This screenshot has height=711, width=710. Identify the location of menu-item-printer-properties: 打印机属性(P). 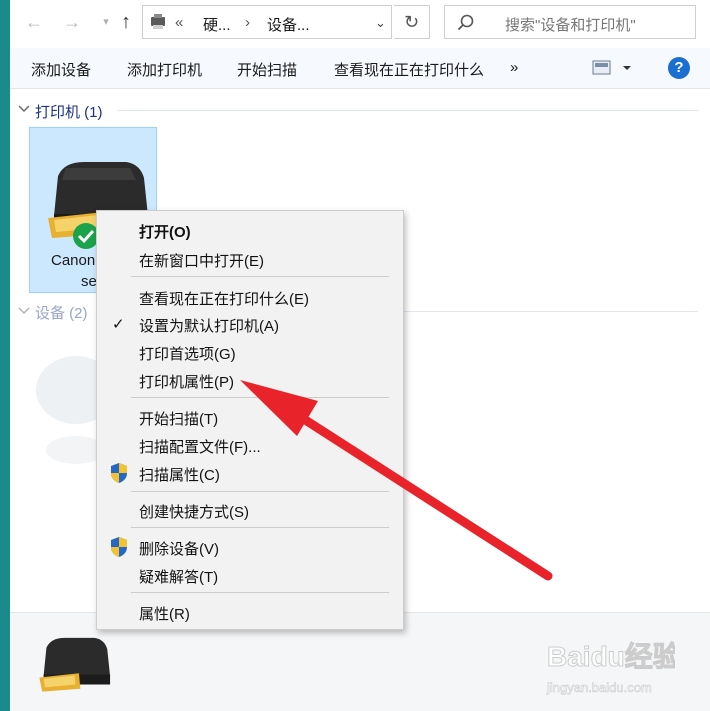
(186, 381).